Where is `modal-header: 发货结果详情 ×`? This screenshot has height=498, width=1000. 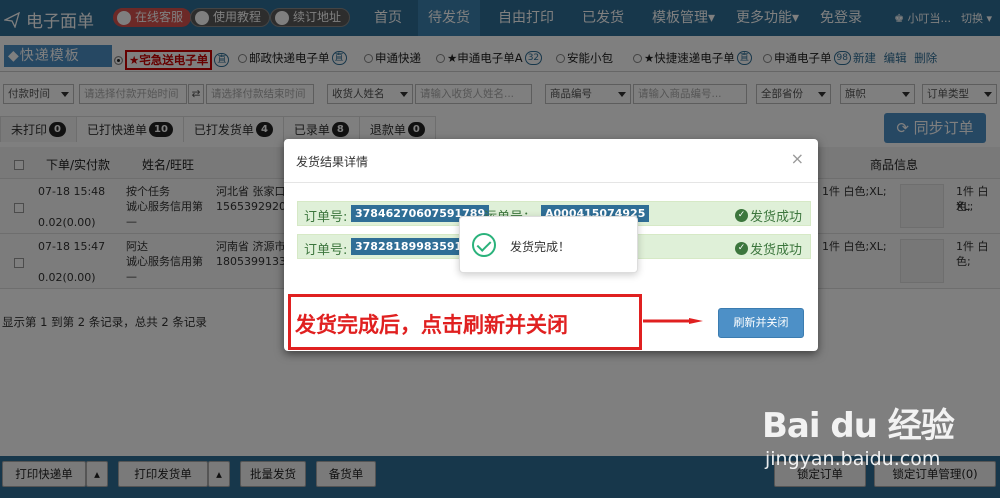
modal-header: 发货结果详情 × is located at coordinates (551, 161).